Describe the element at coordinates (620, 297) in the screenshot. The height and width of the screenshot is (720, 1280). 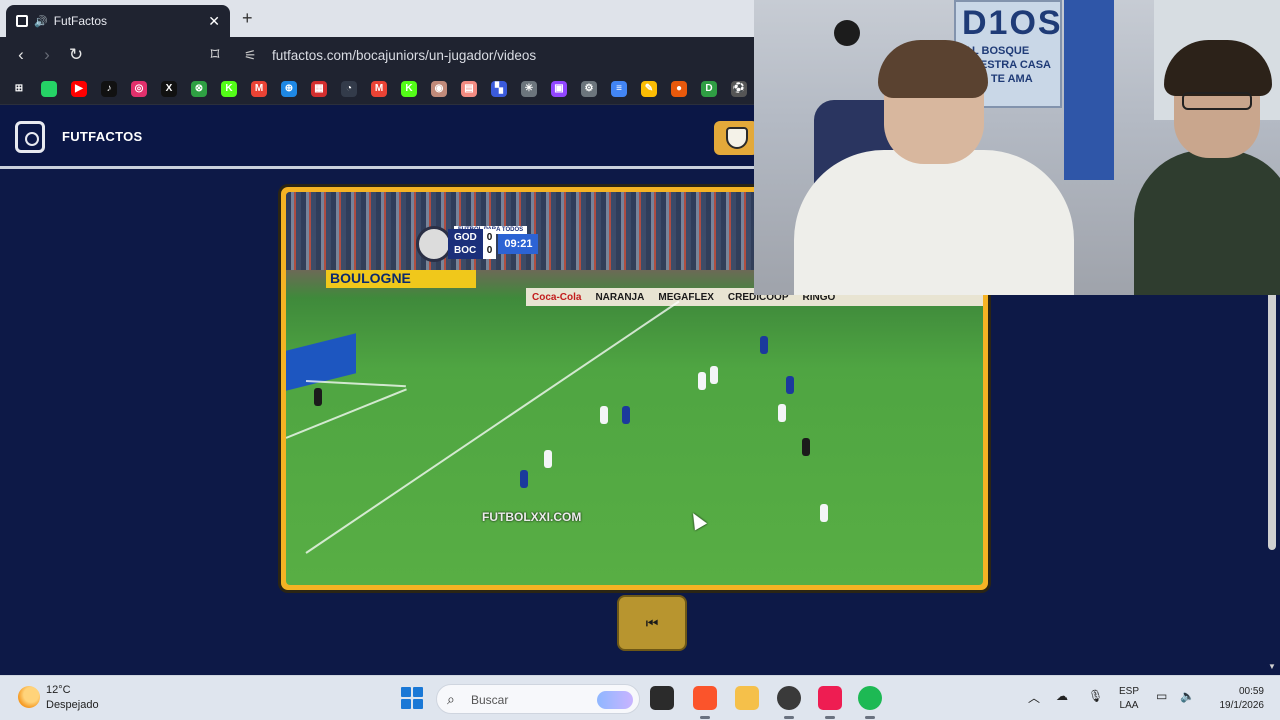
I see `ad-item: NARANJA` at that location.